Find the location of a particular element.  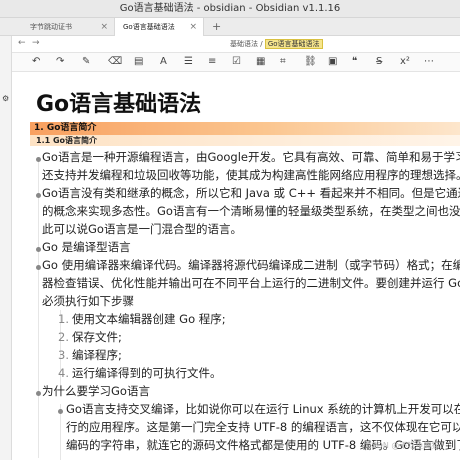

note-title: Go语言基础语法 is located at coordinates (119, 104).